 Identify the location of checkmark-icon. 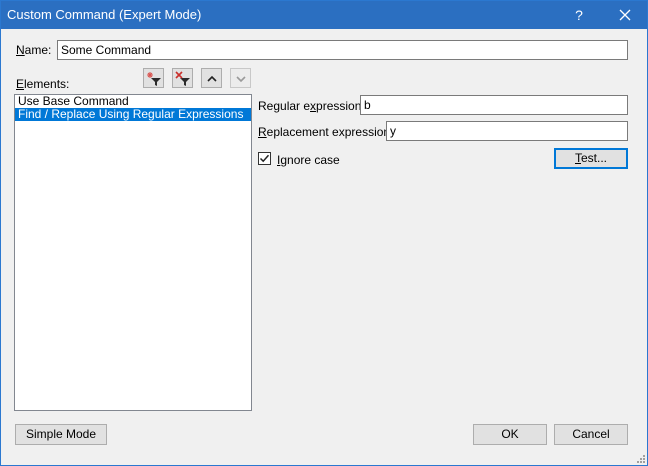
(264, 158).